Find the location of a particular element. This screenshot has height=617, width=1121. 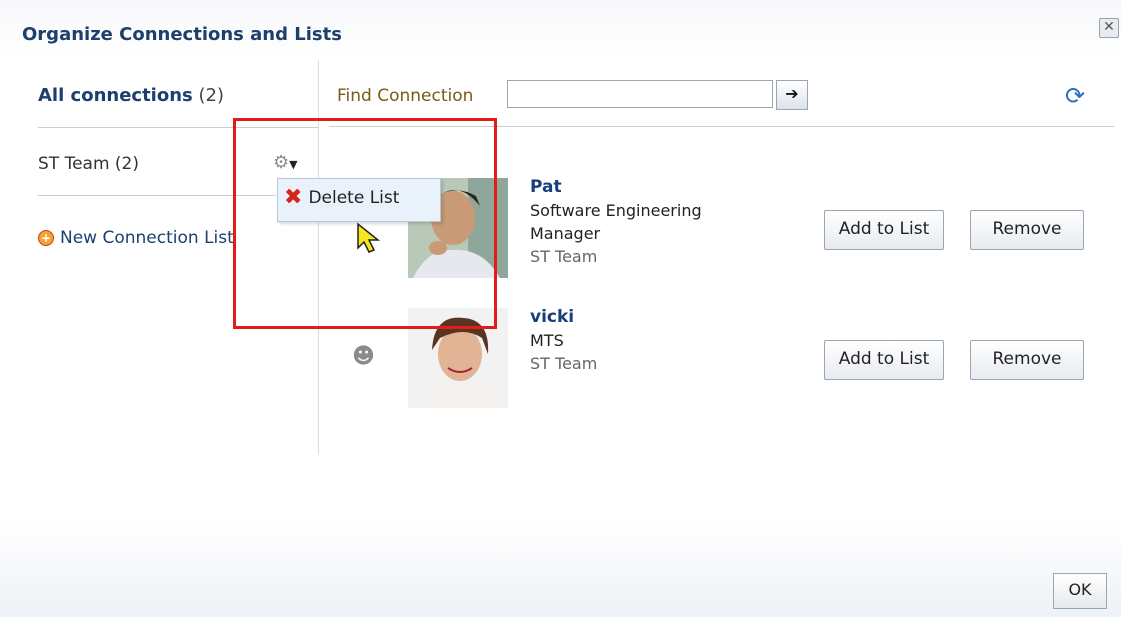

close-icon: ✕ is located at coordinates (1109, 27).